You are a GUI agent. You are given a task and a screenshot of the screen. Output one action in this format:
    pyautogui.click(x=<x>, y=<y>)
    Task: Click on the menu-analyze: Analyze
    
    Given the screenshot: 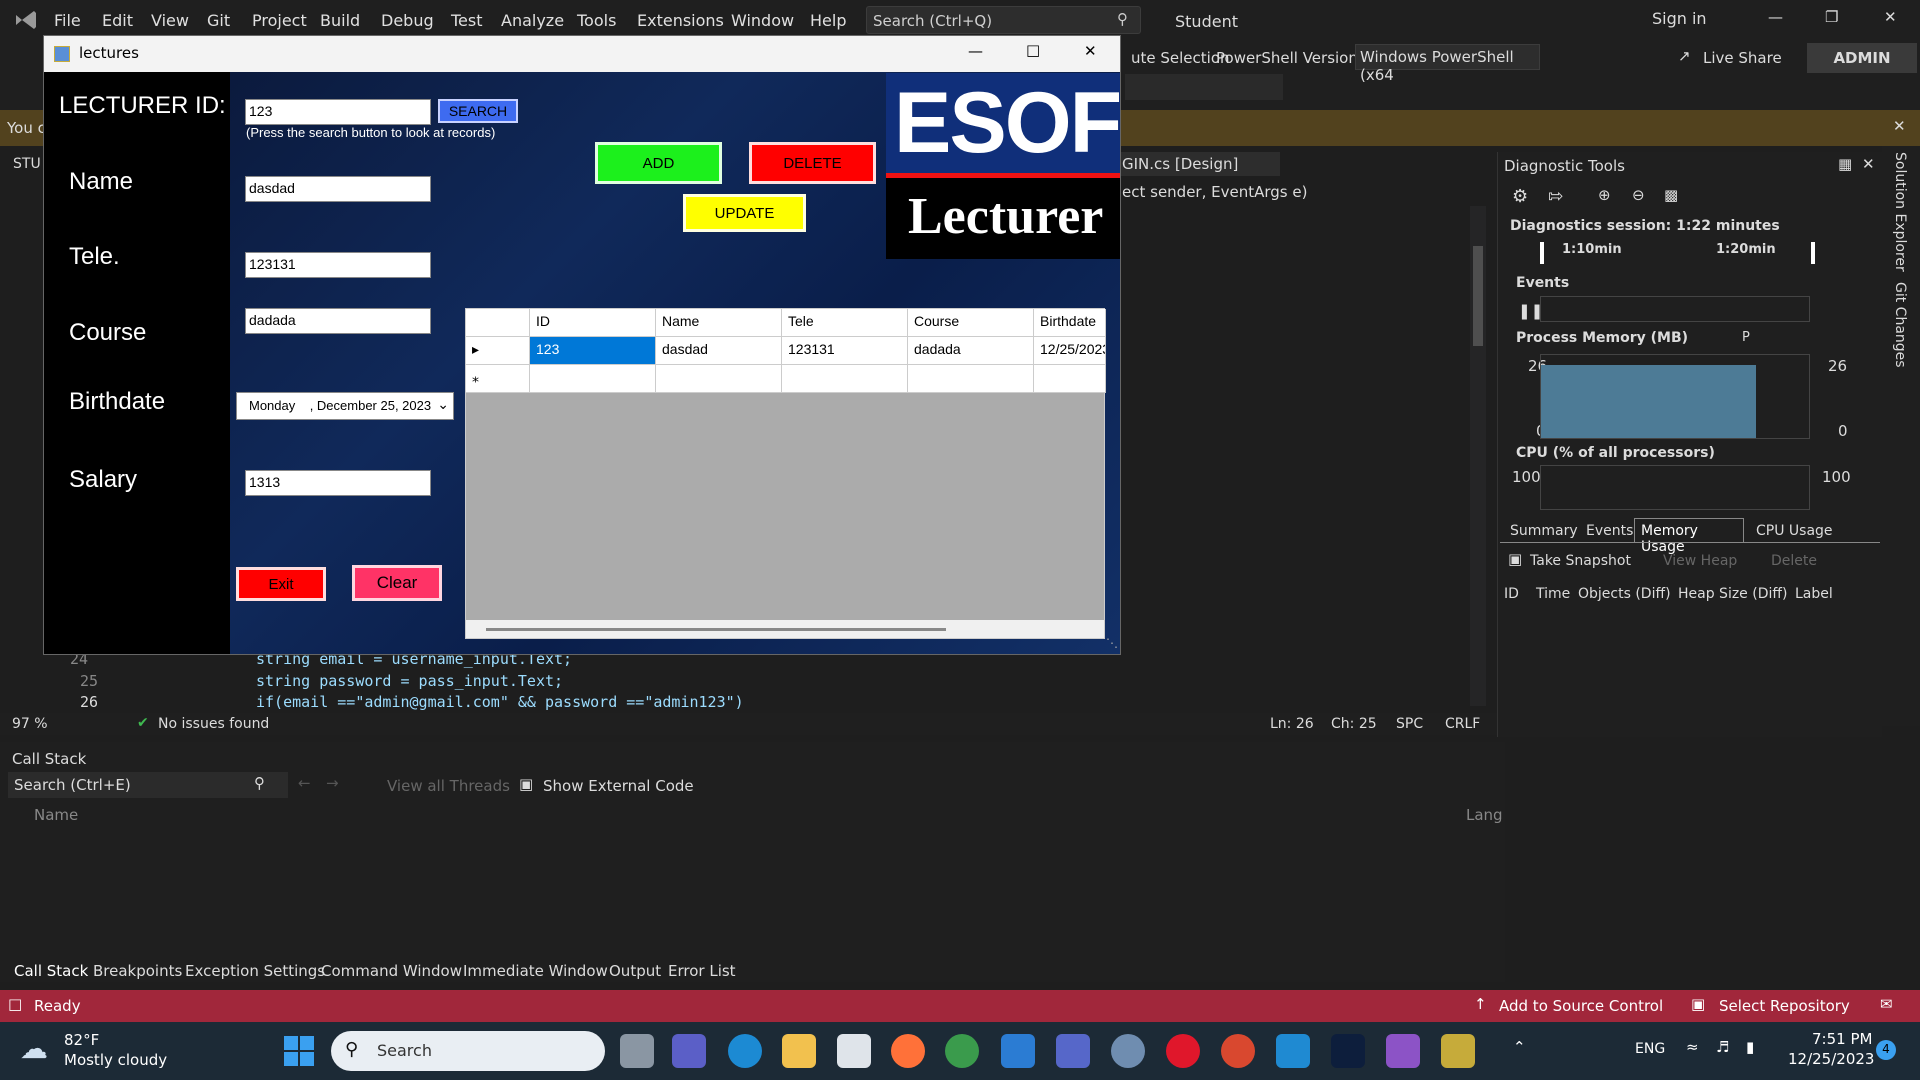 What is the action you would take?
    pyautogui.click(x=532, y=20)
    